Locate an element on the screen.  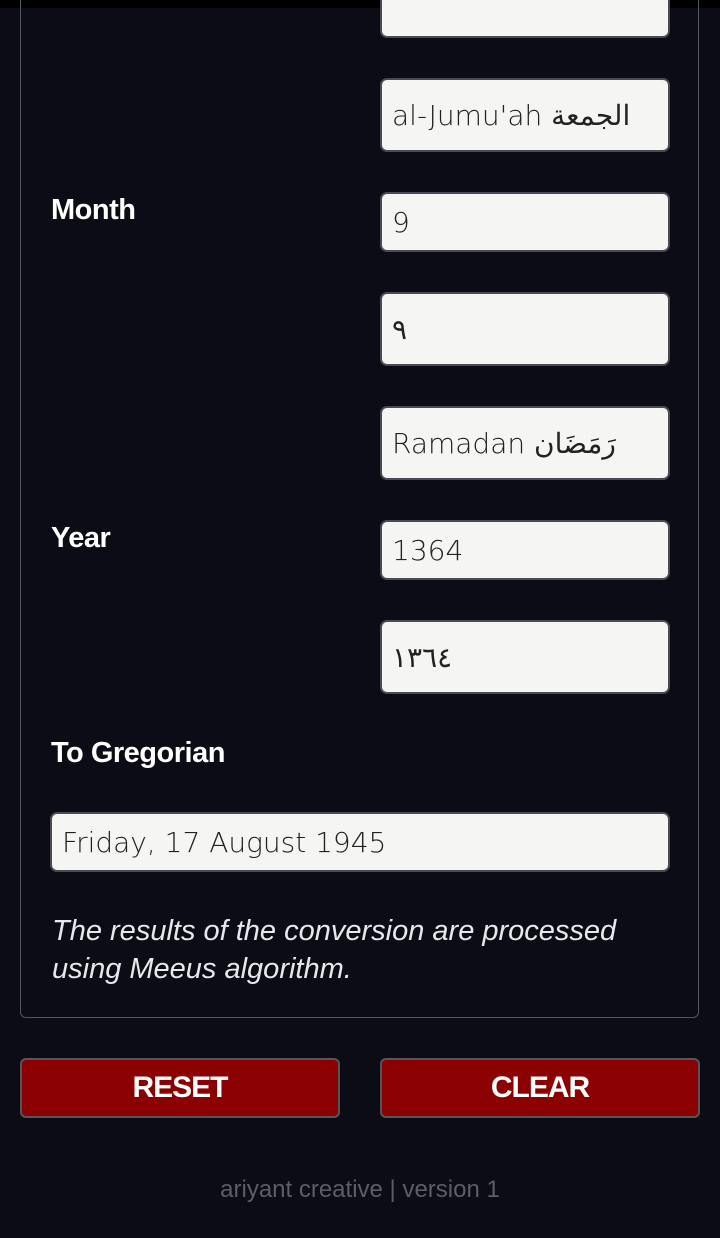
month-arabic-field: ٩ is located at coordinates (525, 329).